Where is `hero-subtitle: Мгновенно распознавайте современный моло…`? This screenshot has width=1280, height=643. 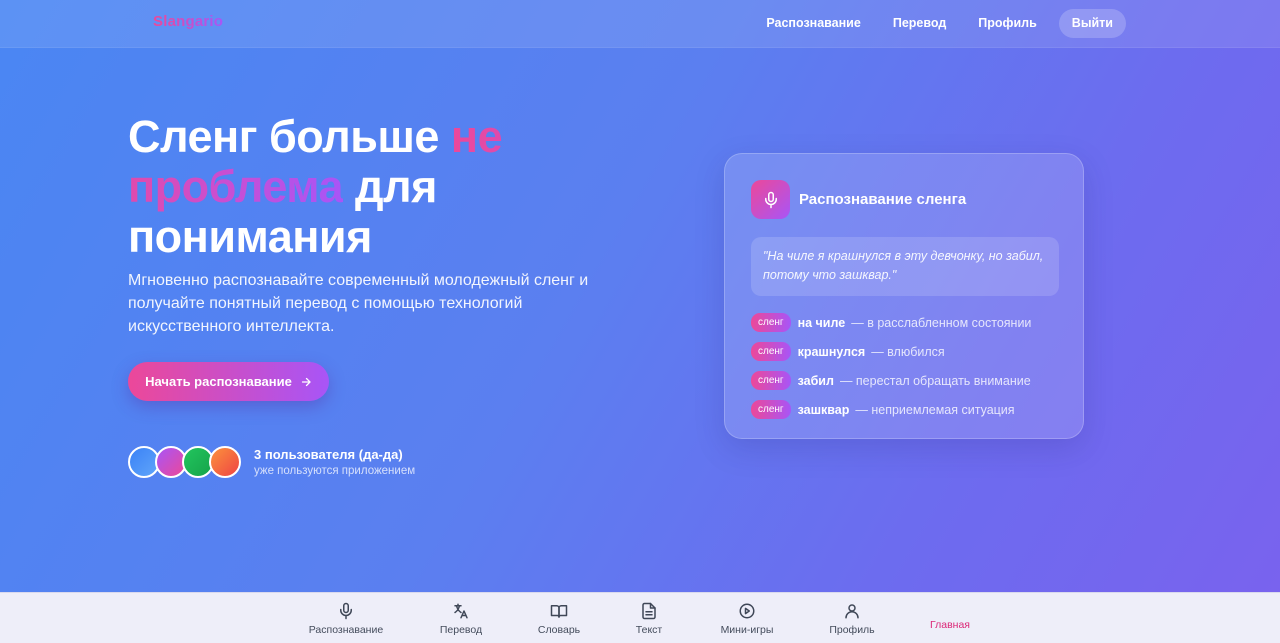
hero-subtitle: Мгновенно распознавайте современный моло… is located at coordinates (358, 303).